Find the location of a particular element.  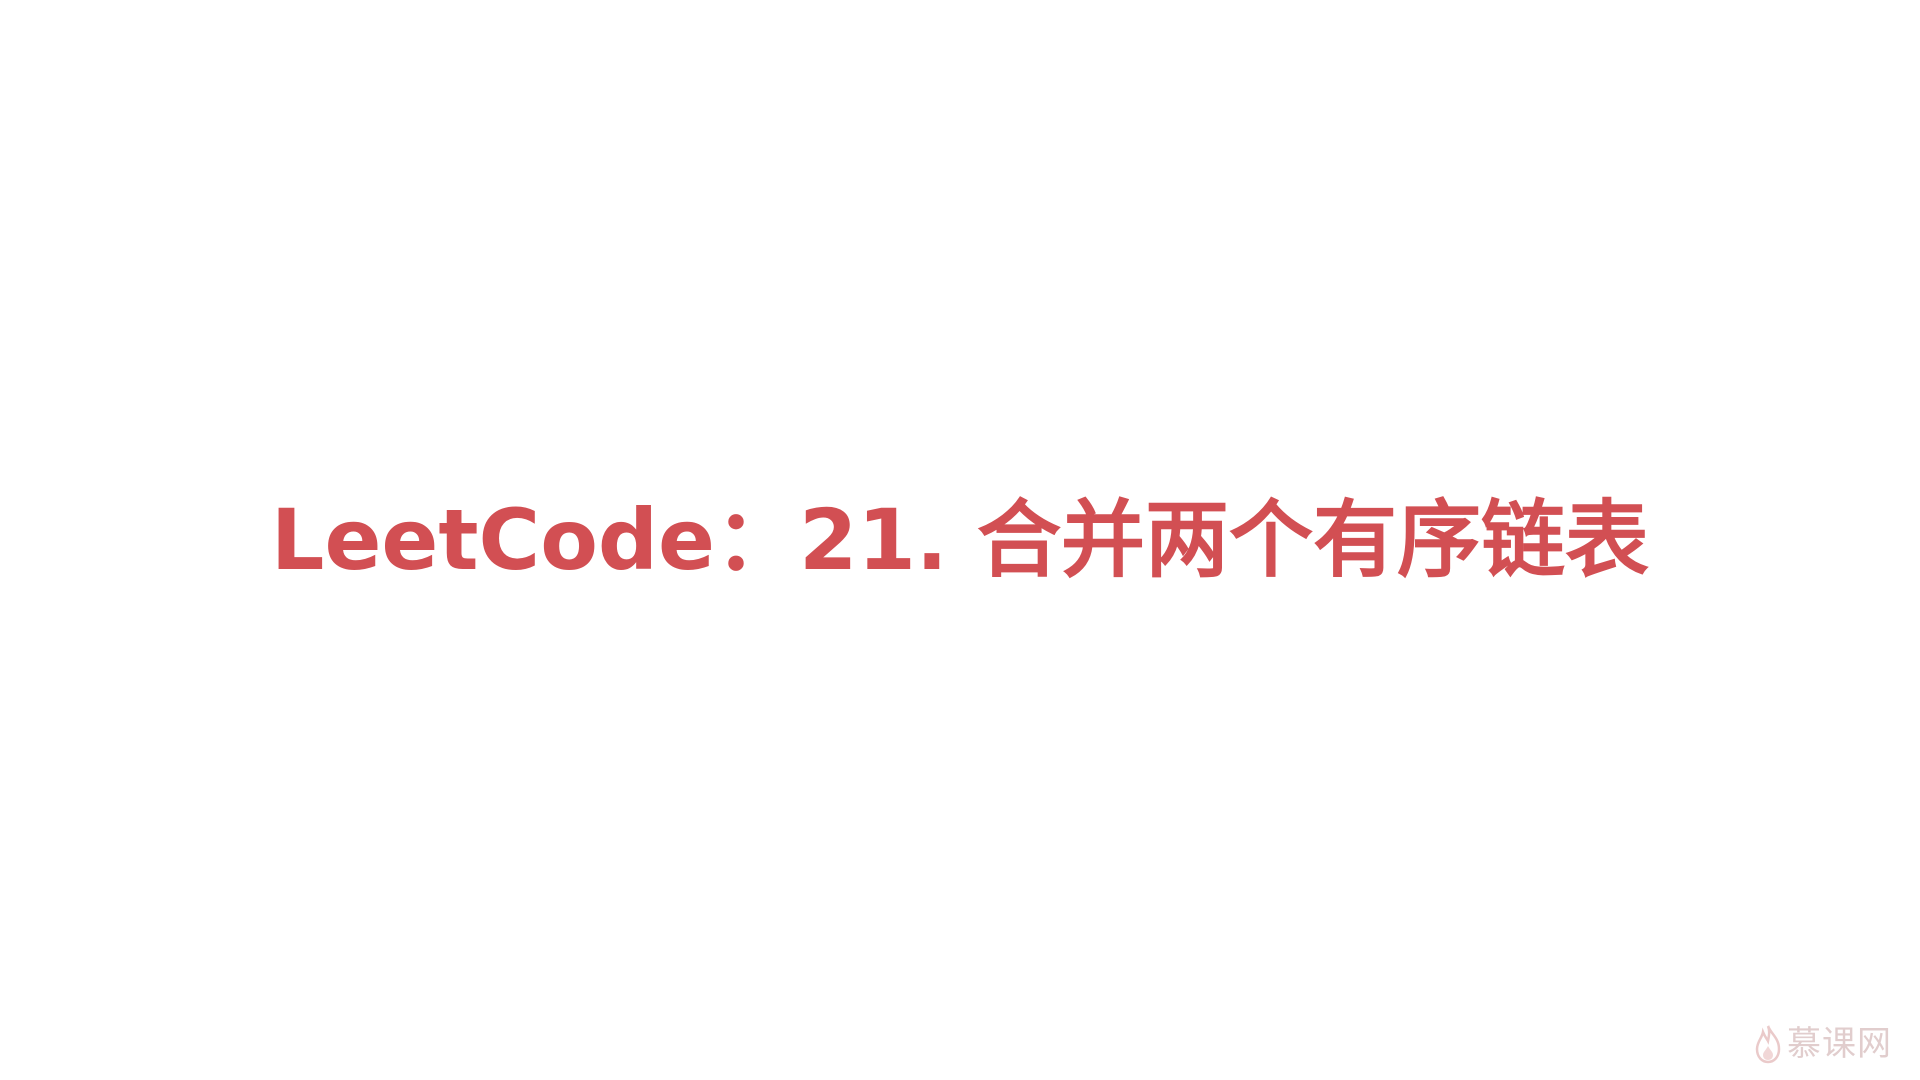

brand-watermark: 慕课网 is located at coordinates (1822, 1044).